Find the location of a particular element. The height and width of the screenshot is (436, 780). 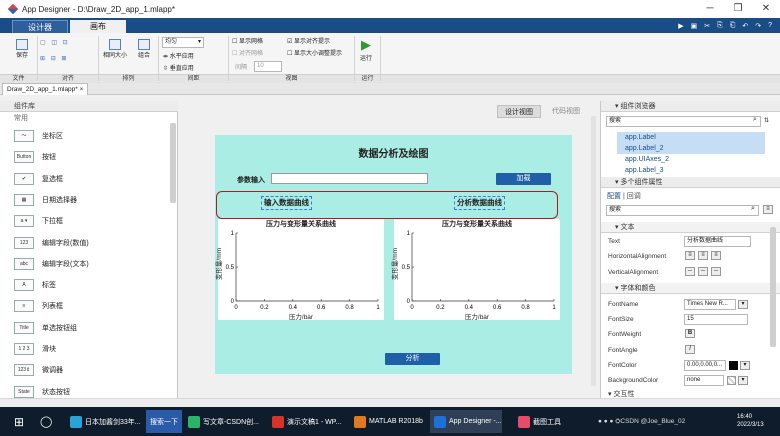

props-scrollbar is located at coordinates (773, 287).